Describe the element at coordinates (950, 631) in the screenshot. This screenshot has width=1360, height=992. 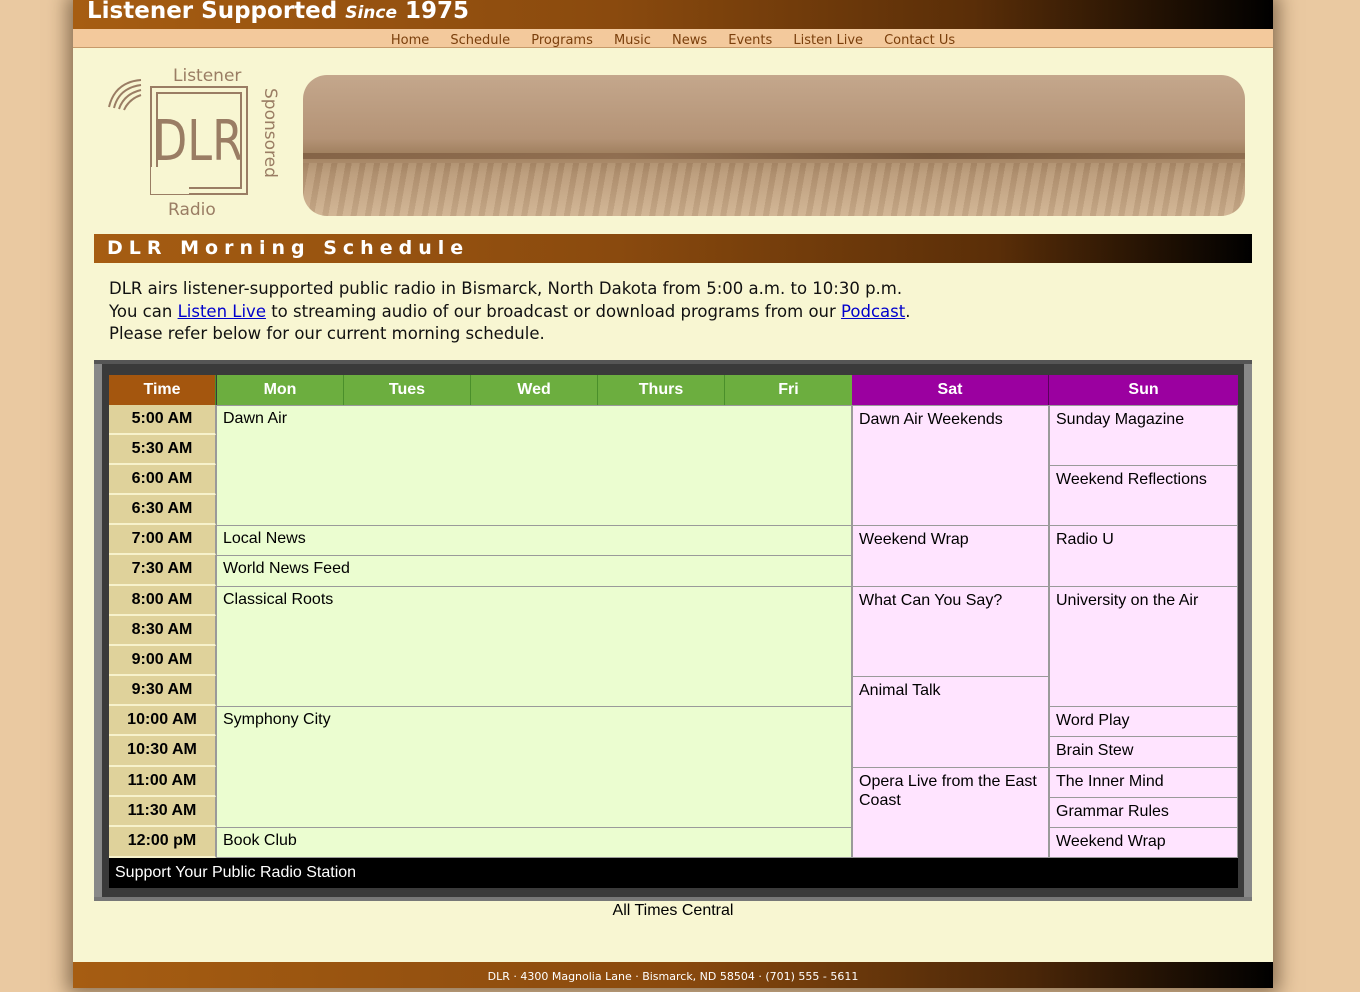
I see `program-cell: What Can You Say?` at that location.